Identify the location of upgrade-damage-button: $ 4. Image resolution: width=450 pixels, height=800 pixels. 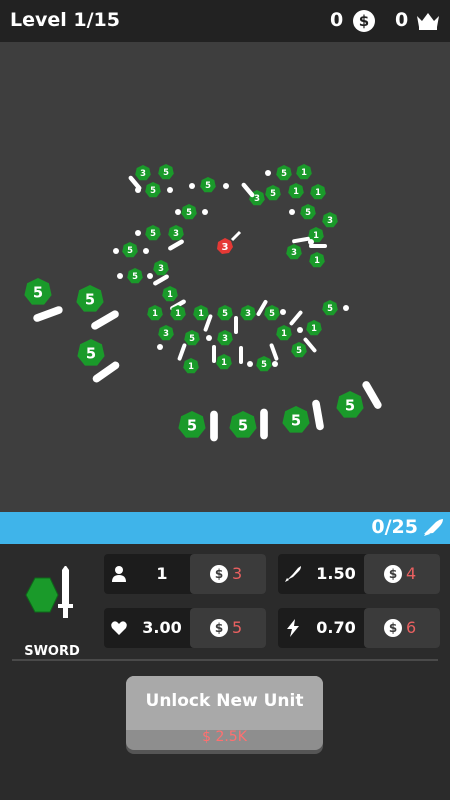
(402, 574).